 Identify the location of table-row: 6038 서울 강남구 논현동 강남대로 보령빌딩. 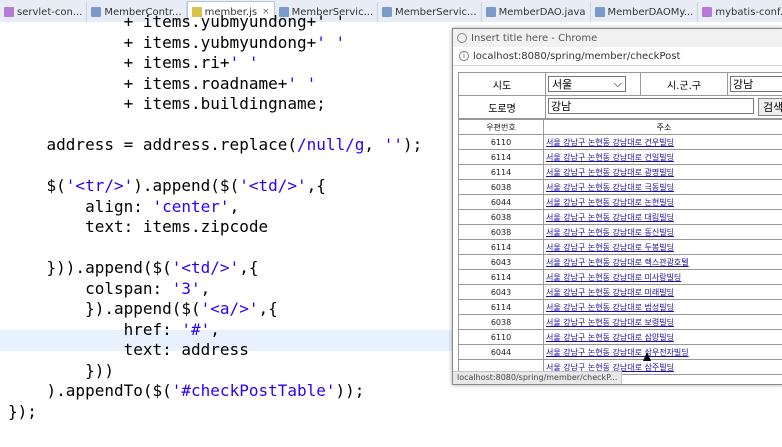
(620, 322).